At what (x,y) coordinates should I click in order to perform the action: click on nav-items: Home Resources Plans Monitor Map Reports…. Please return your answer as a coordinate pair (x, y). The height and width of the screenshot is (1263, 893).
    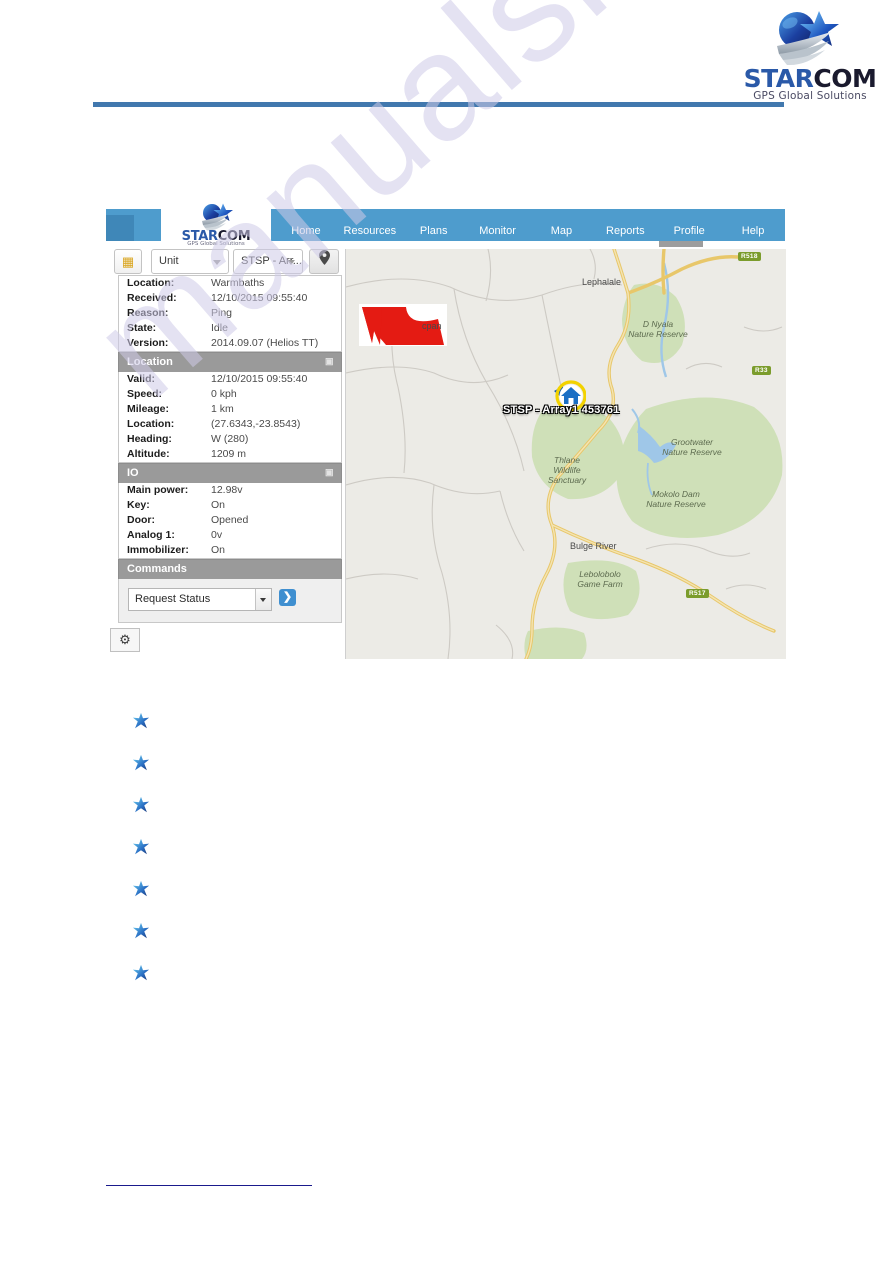
    Looking at the image, I should click on (529, 231).